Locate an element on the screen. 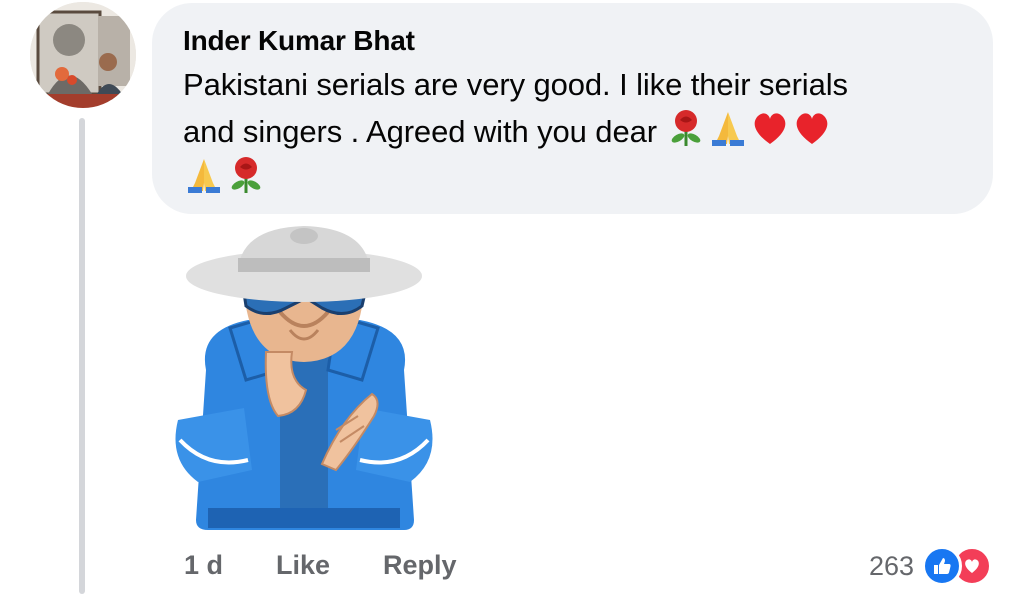 This screenshot has width=1024, height=594. like-icon is located at coordinates (942, 566).